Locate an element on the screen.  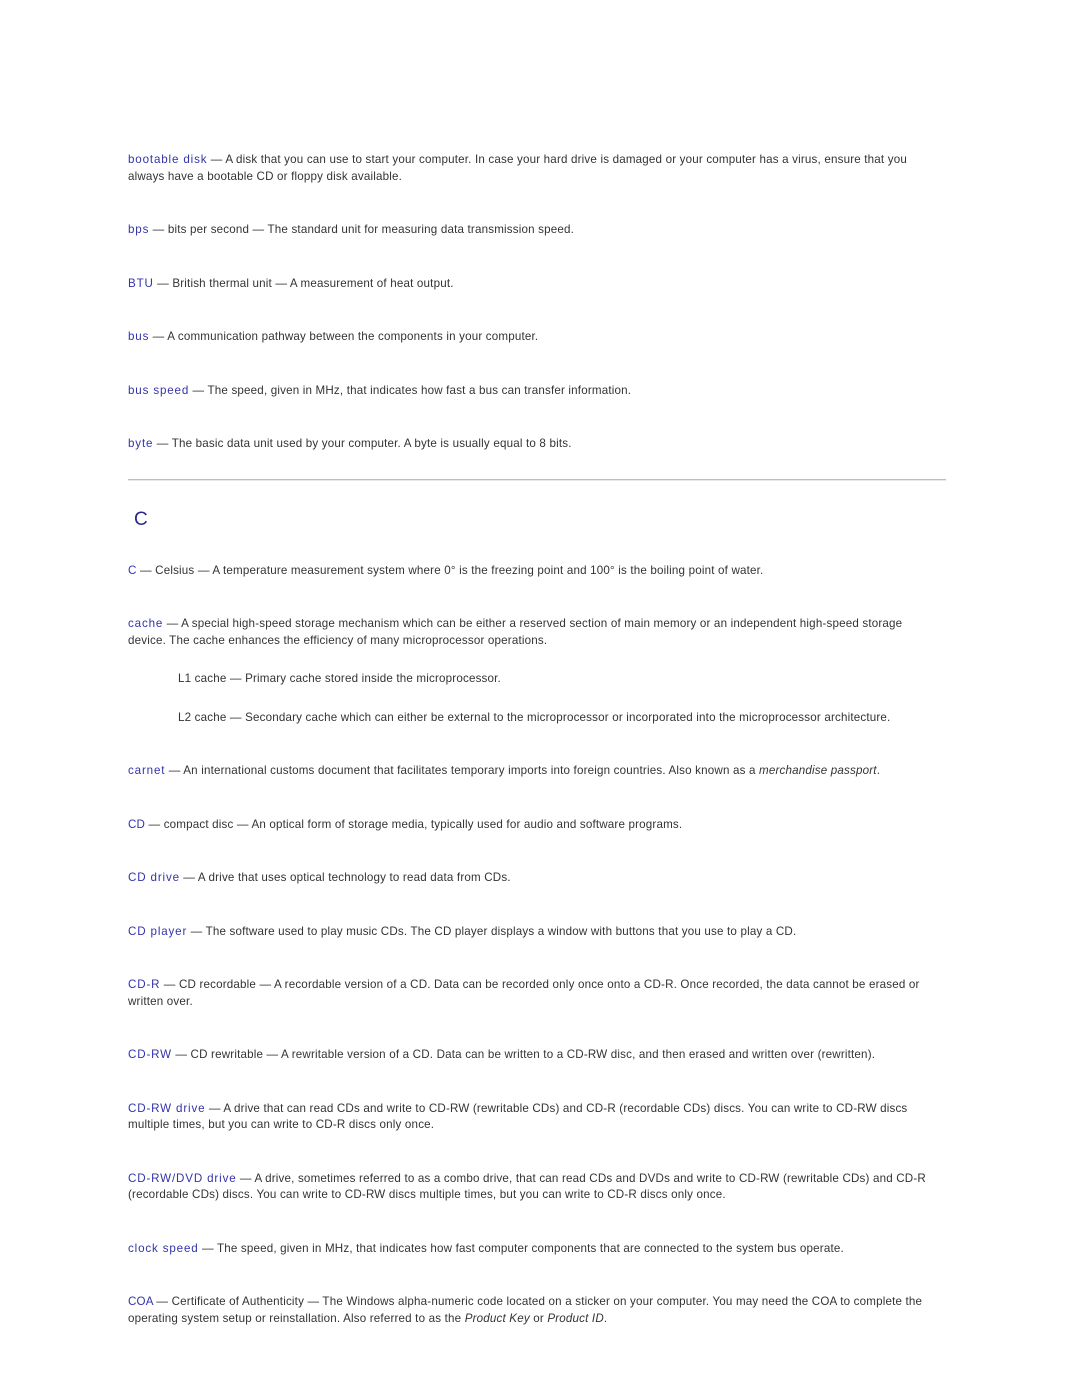
glossary-term: CD-R is located at coordinates (144, 984).